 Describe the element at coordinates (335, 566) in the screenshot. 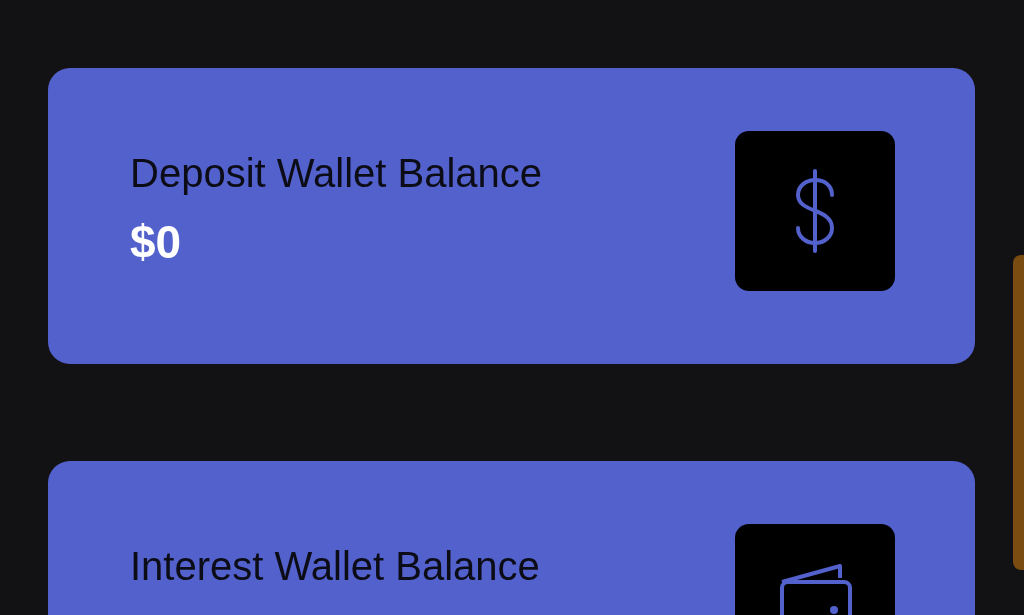

I see `balance-title: Interest Wallet Balance` at that location.